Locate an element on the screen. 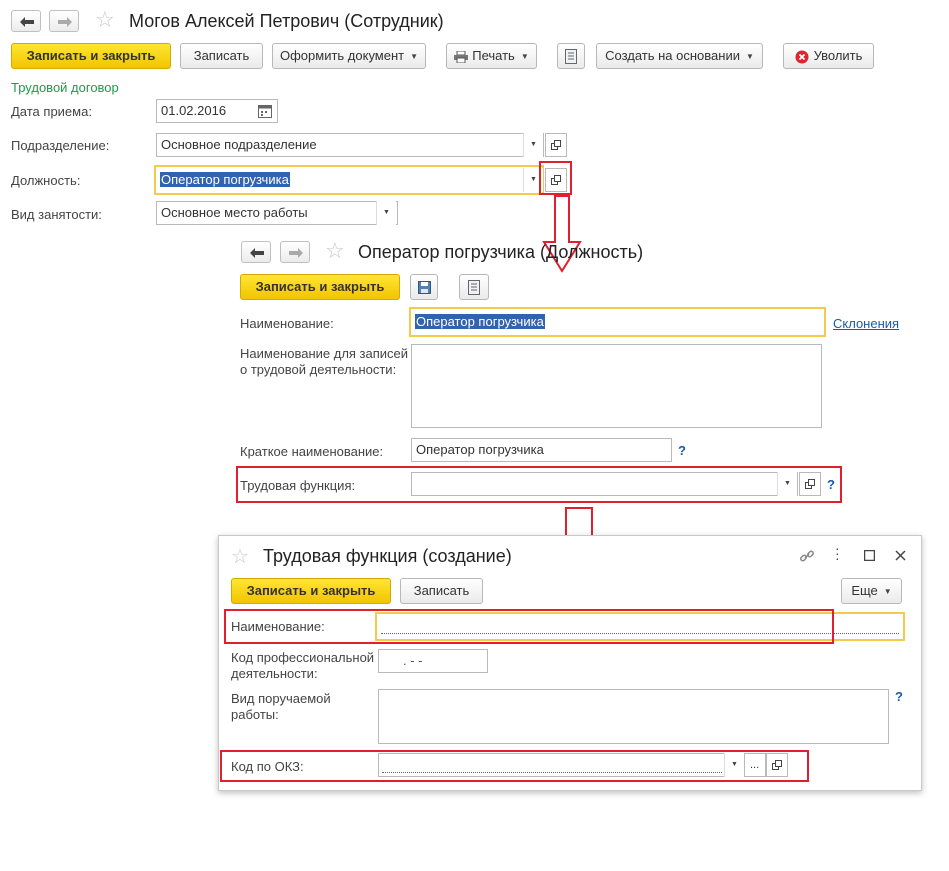 The height and width of the screenshot is (871, 949). lf-save-and-close-button: Записать и закрыть is located at coordinates (311, 591).